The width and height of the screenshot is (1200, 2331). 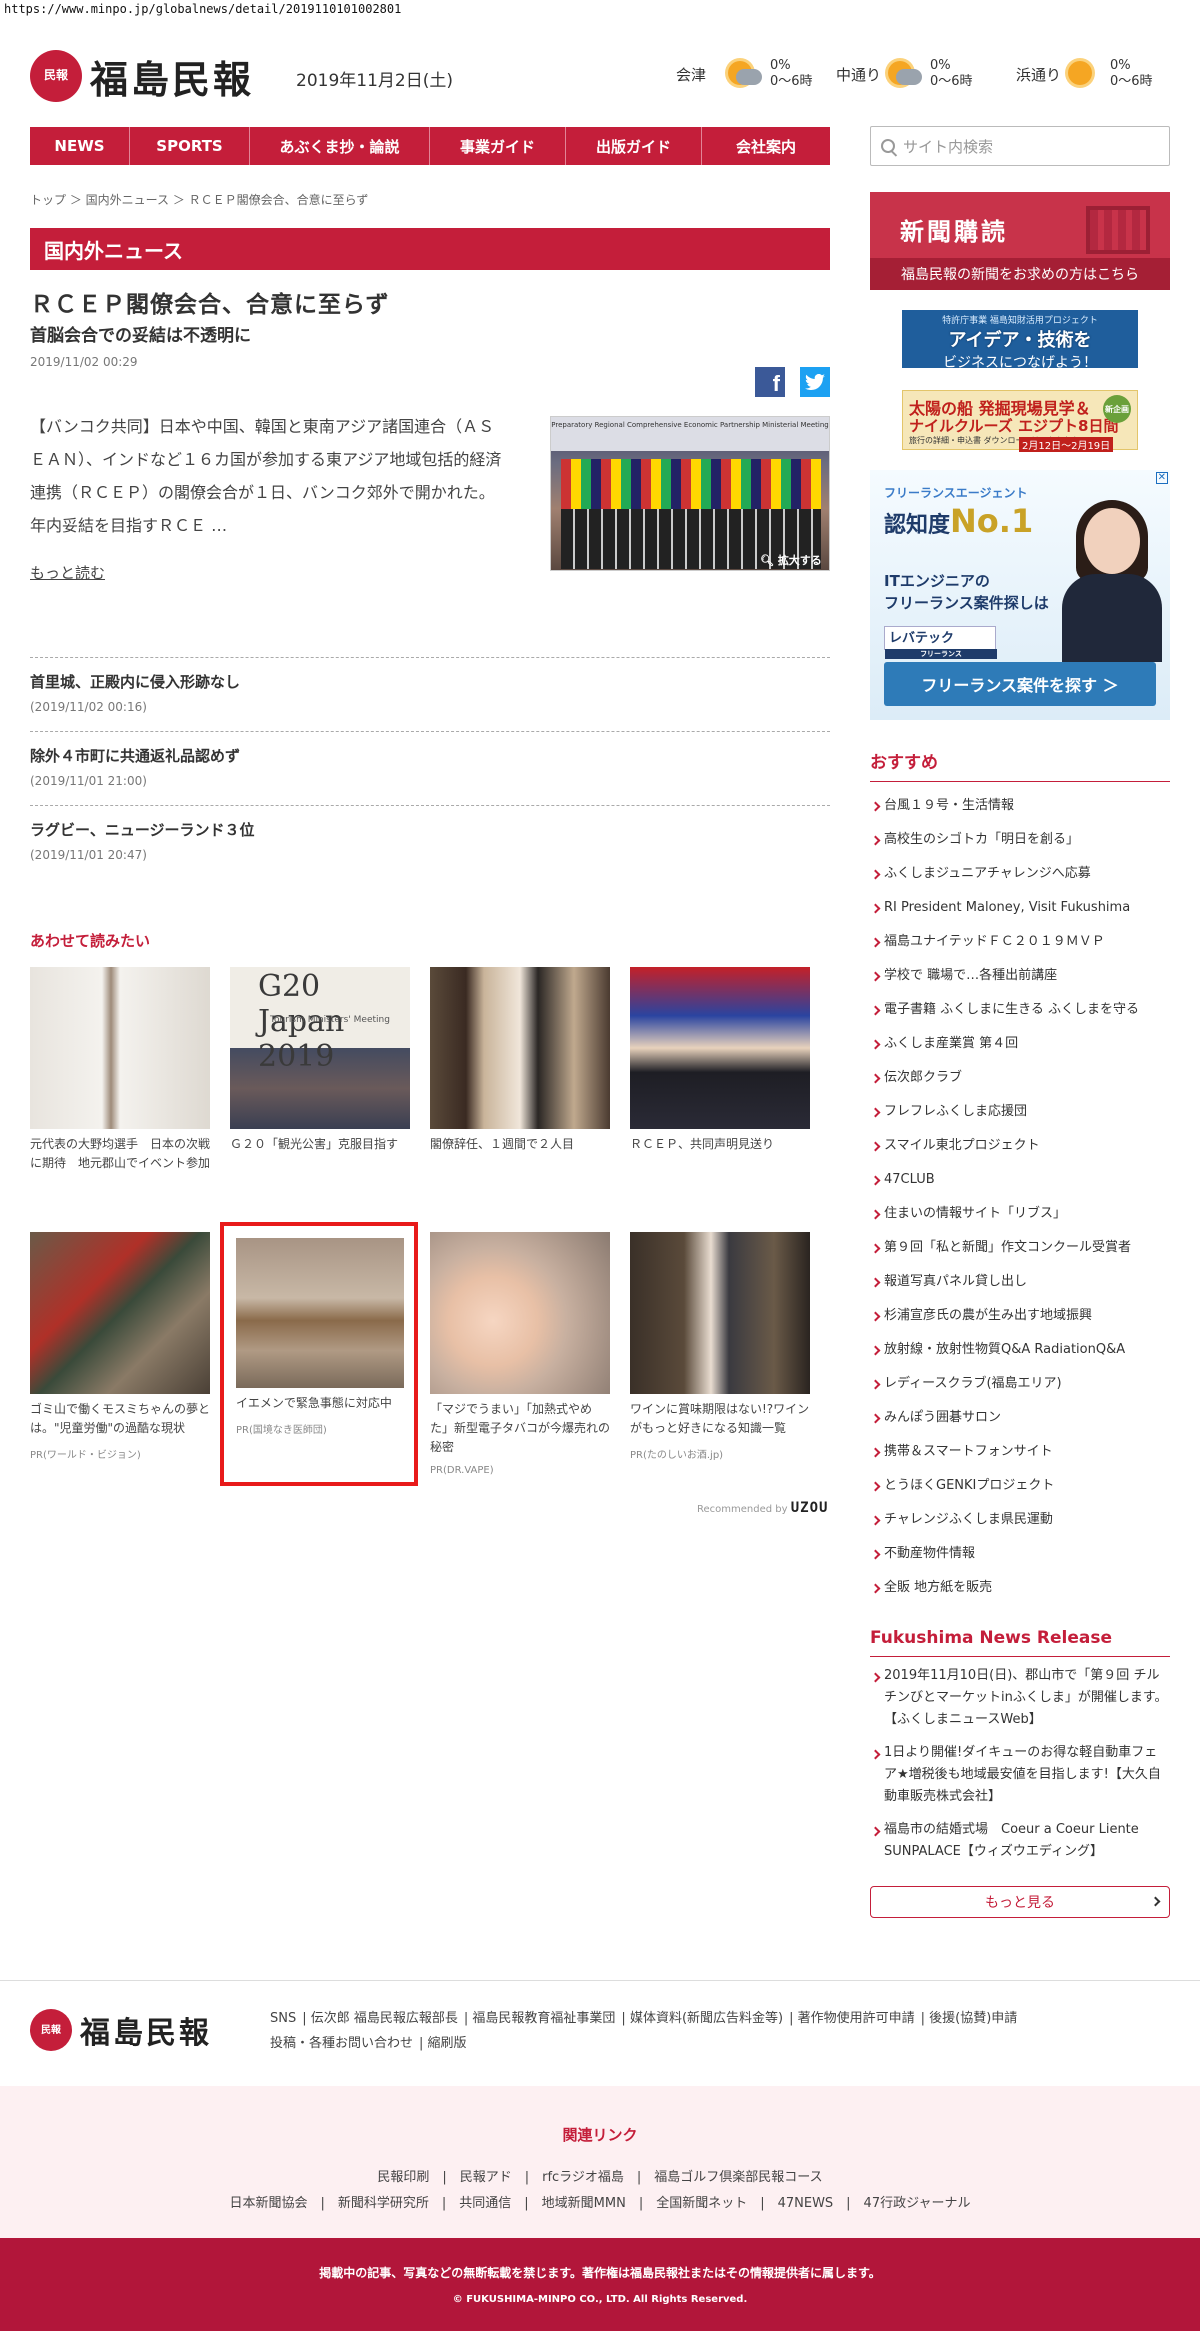 What do you see at coordinates (1155, 1901) in the screenshot?
I see `chevron-right-icon` at bounding box center [1155, 1901].